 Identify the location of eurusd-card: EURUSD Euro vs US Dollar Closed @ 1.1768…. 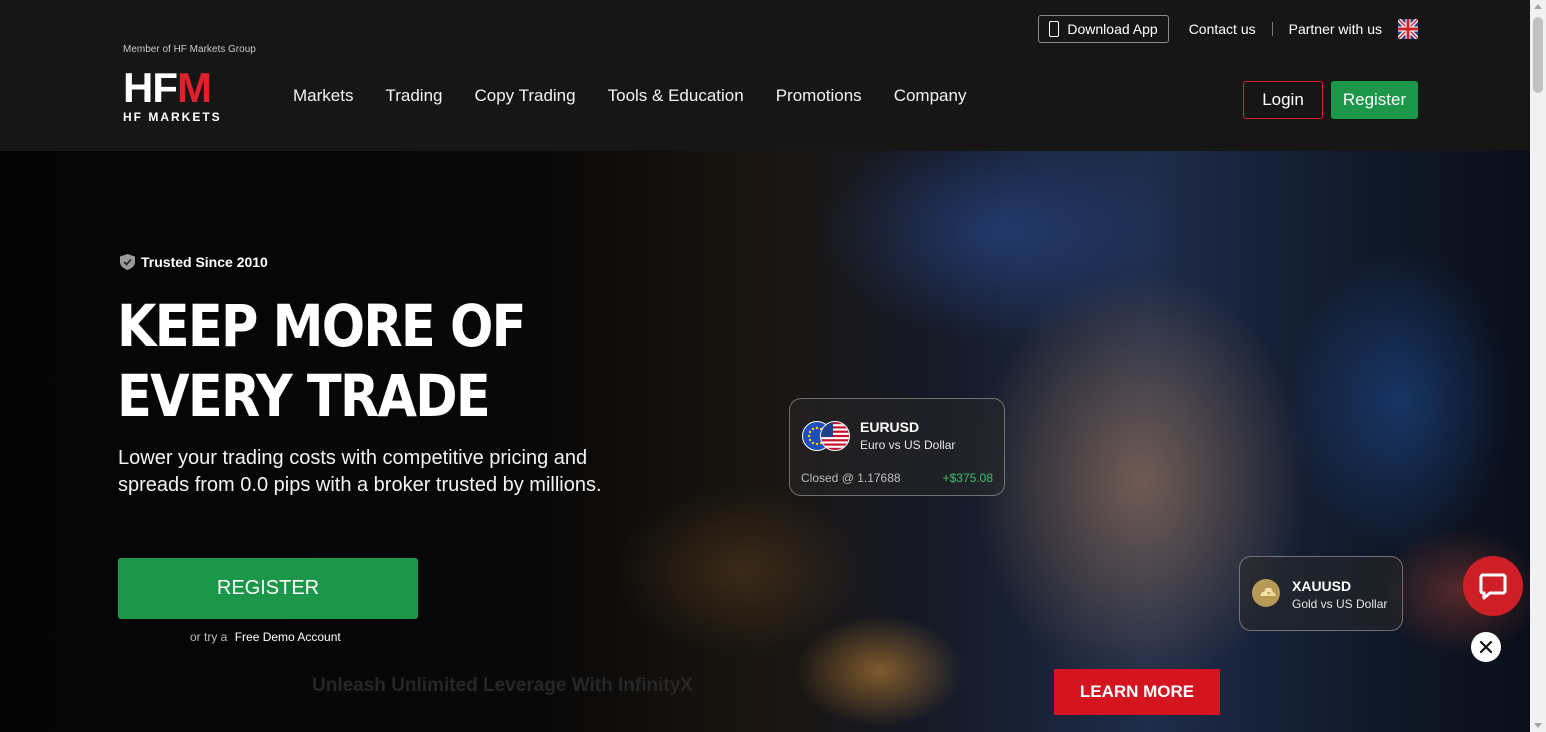
(897, 447).